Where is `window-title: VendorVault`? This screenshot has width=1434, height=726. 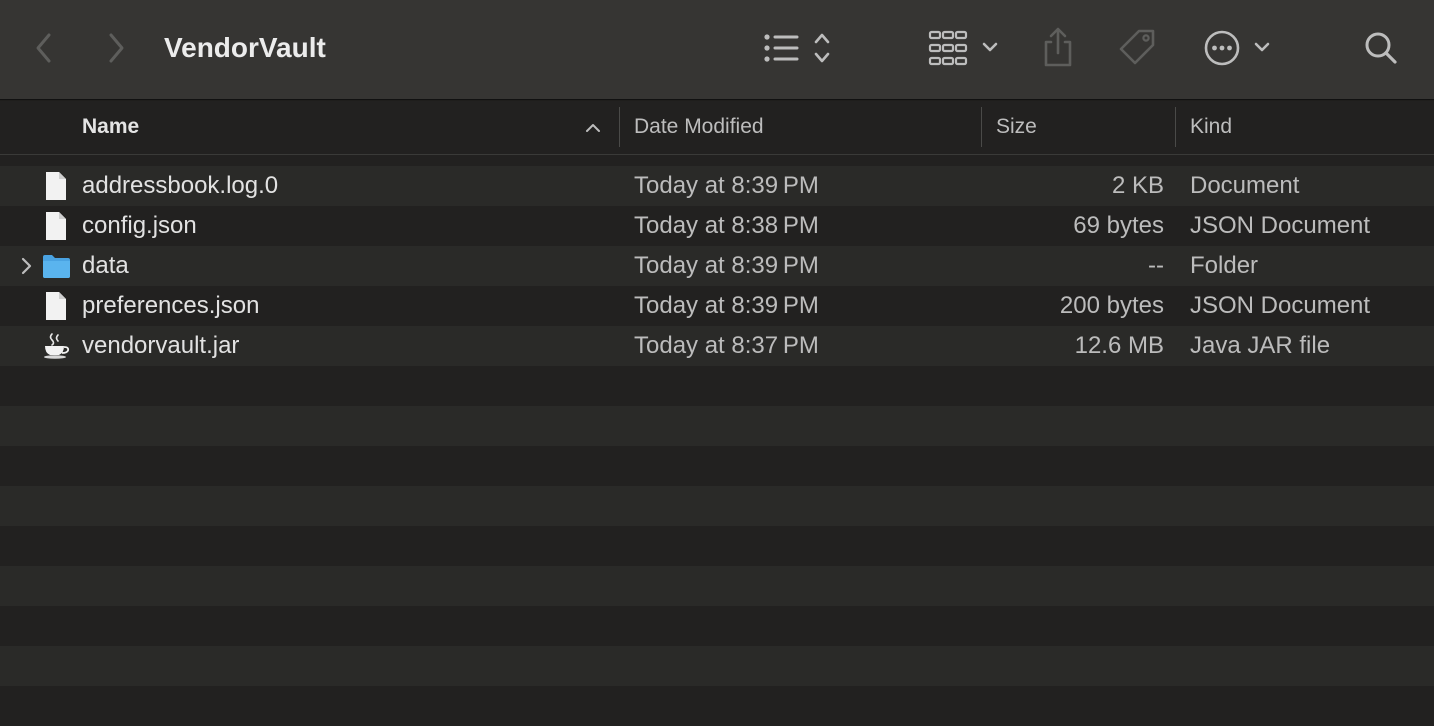 window-title: VendorVault is located at coordinates (245, 47).